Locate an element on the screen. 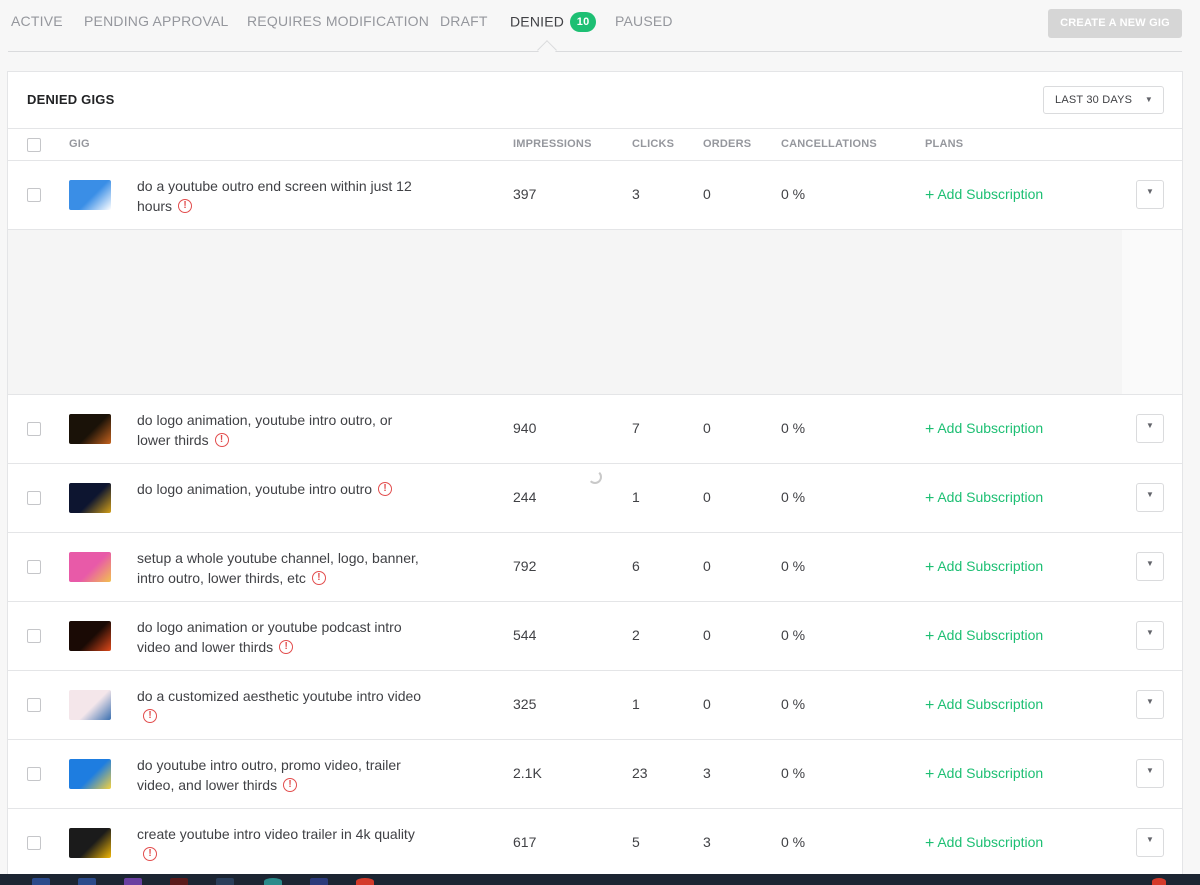 The height and width of the screenshot is (885, 1200). tabs-divider is located at coordinates (595, 51).